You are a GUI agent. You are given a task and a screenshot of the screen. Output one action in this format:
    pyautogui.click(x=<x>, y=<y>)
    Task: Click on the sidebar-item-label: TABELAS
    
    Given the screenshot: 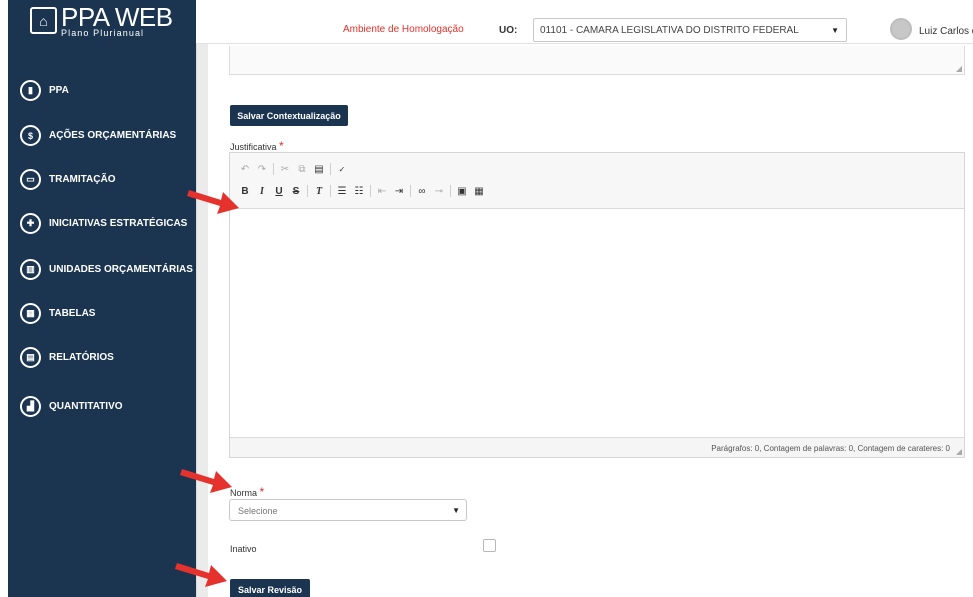 What is the action you would take?
    pyautogui.click(x=72, y=313)
    